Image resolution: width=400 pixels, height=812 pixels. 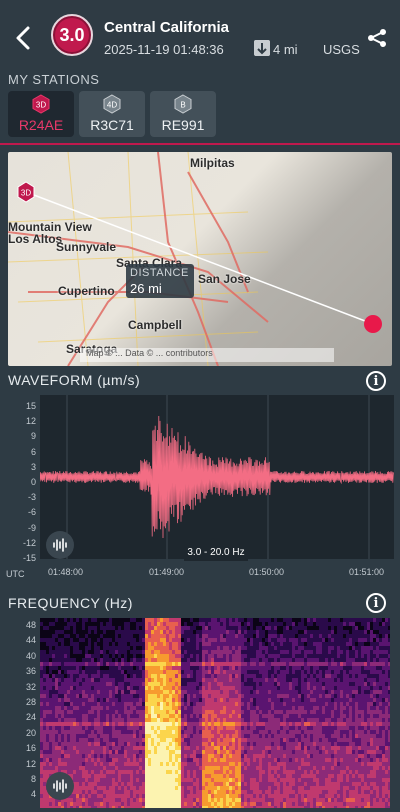 What do you see at coordinates (183, 114) in the screenshot?
I see `station-re991: B RE991` at bounding box center [183, 114].